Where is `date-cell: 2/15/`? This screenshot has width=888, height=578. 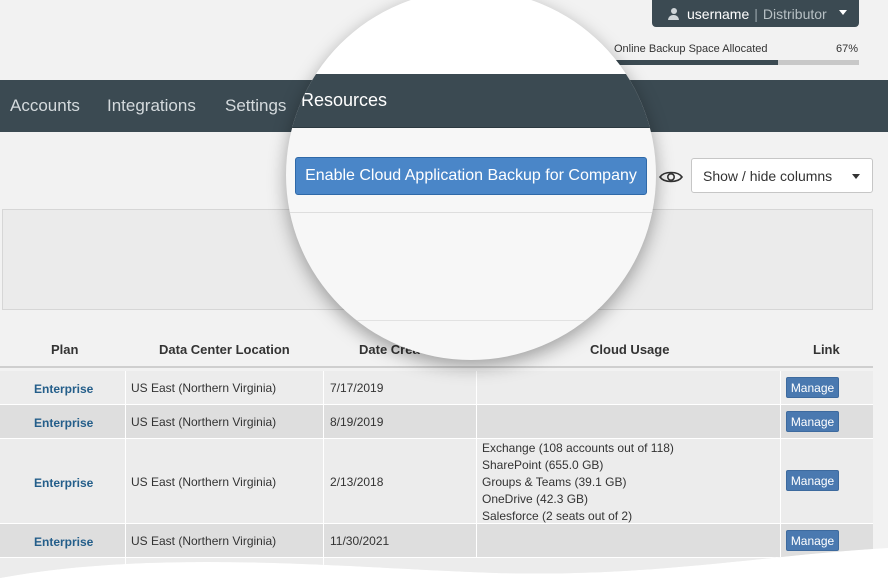
date-cell: 2/15/ is located at coordinates (343, 572).